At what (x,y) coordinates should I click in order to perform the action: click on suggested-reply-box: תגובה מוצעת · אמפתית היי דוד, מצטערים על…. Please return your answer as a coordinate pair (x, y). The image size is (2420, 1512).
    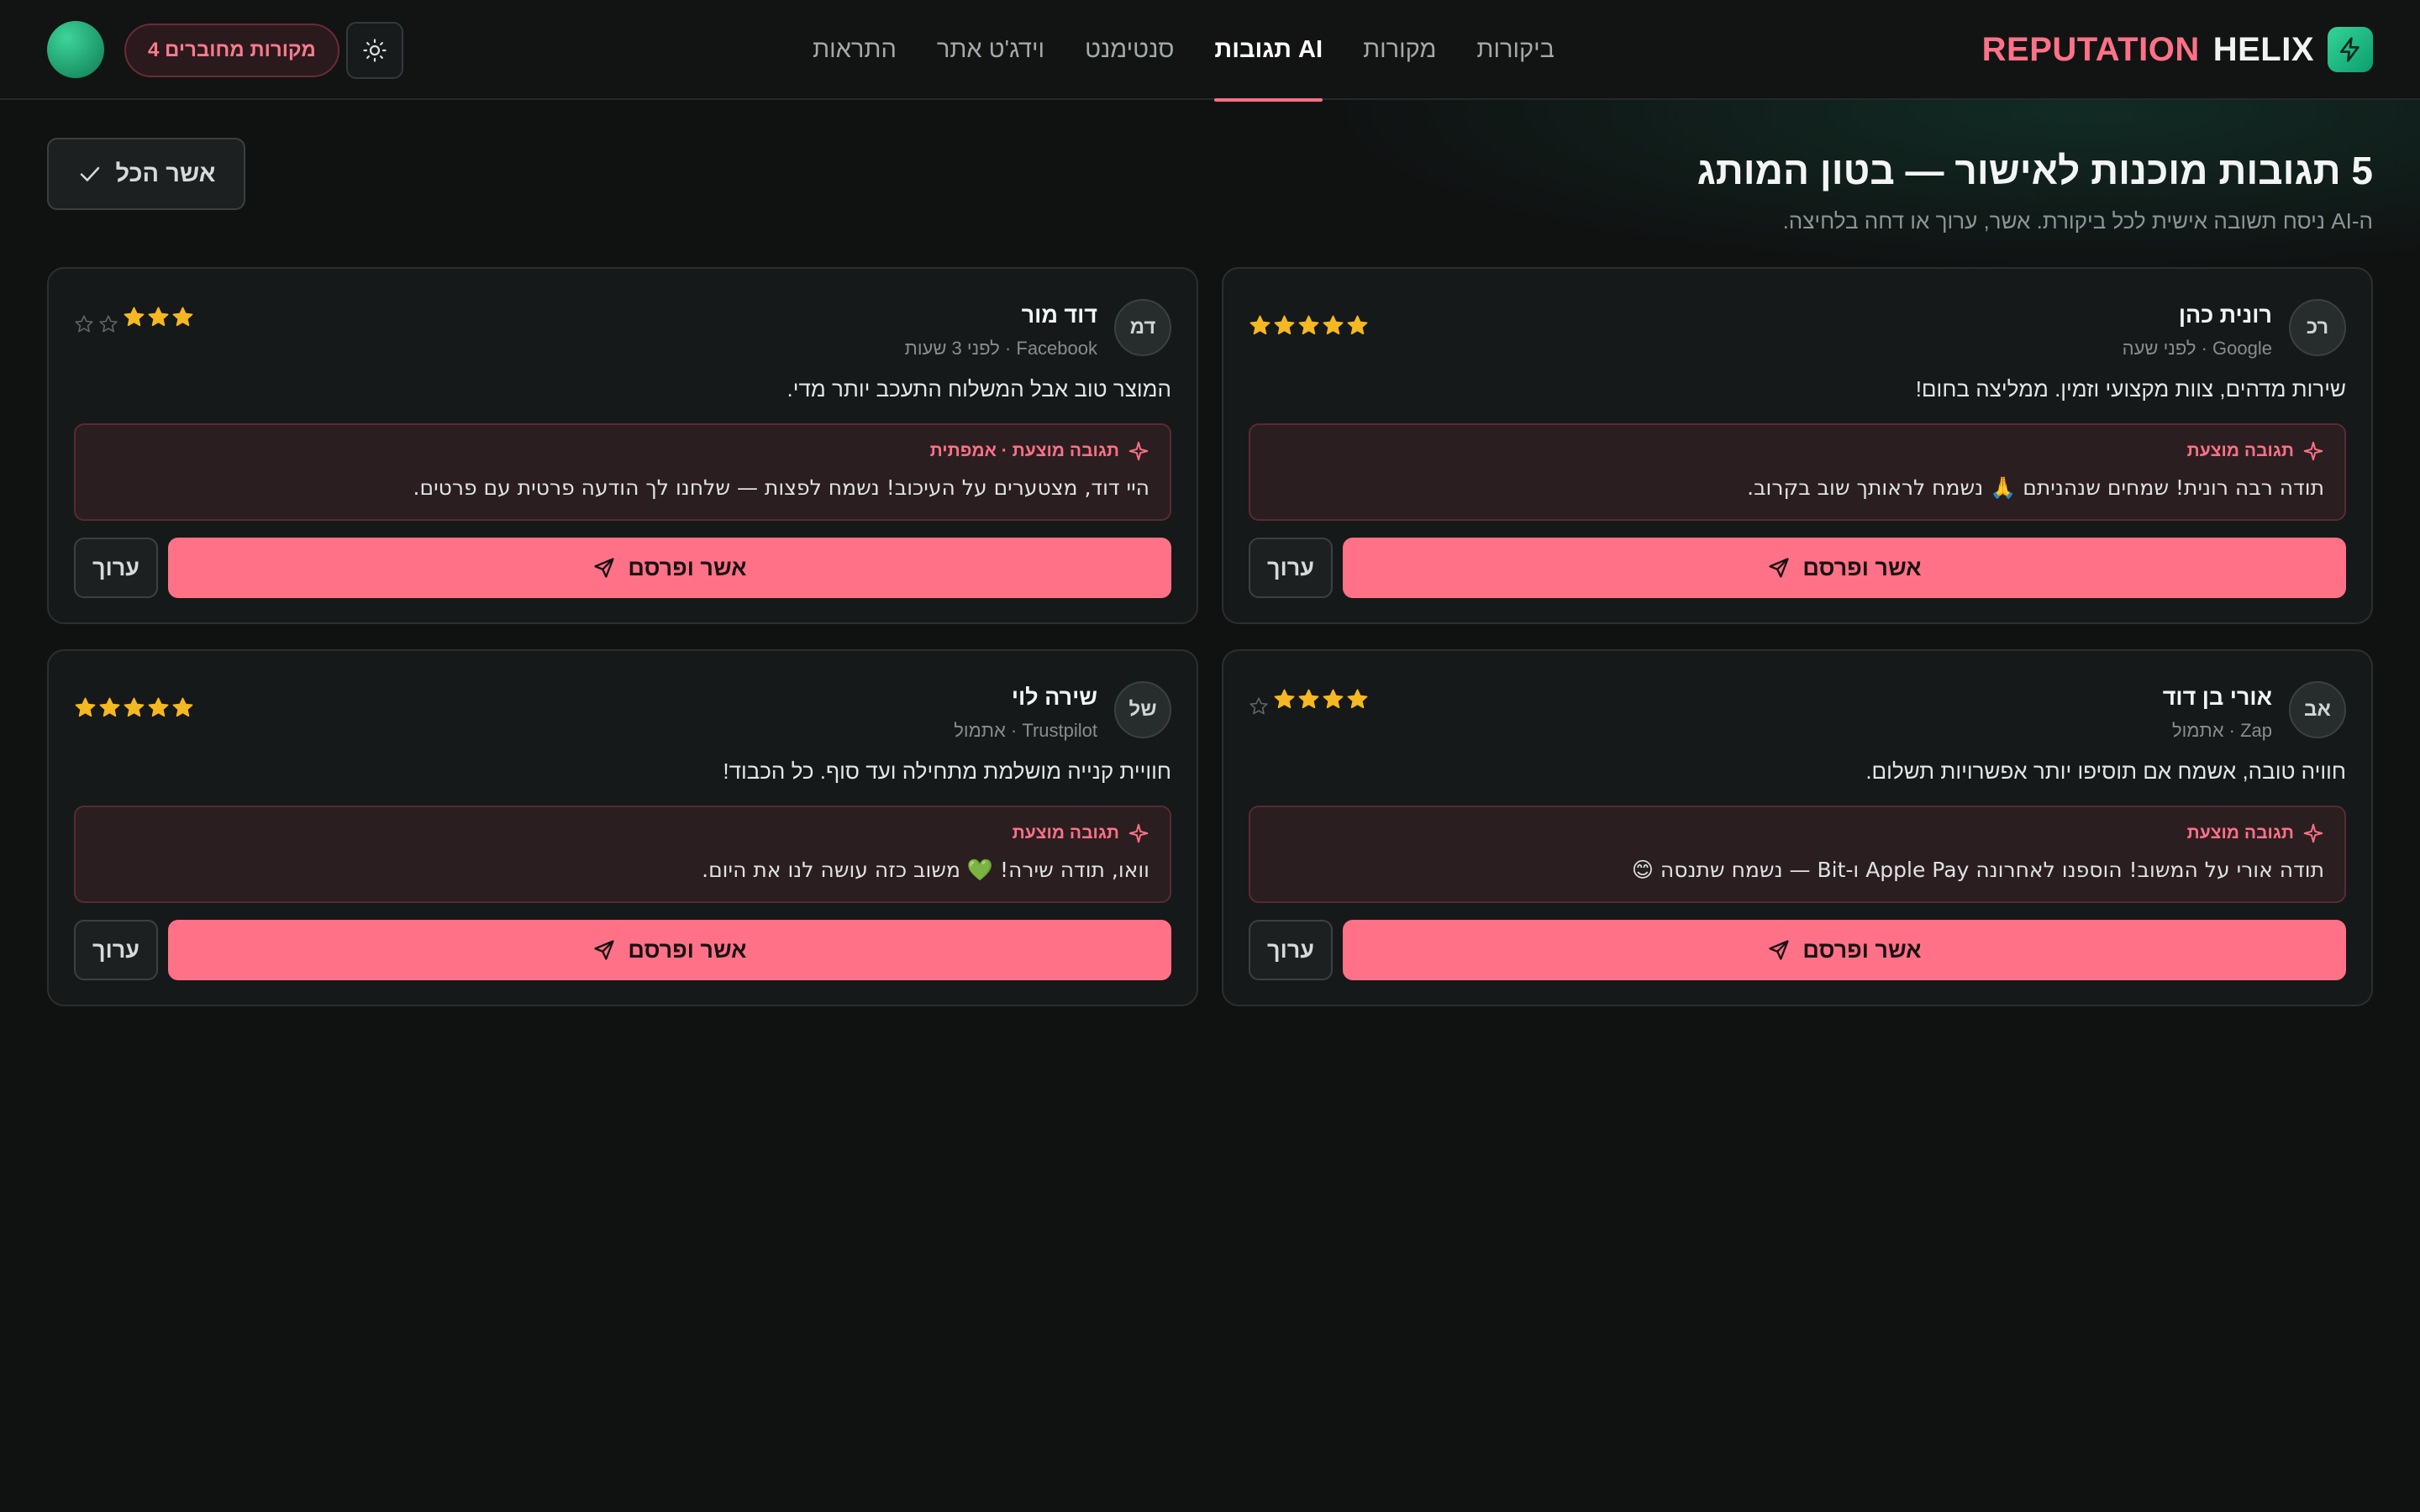
    Looking at the image, I should click on (622, 472).